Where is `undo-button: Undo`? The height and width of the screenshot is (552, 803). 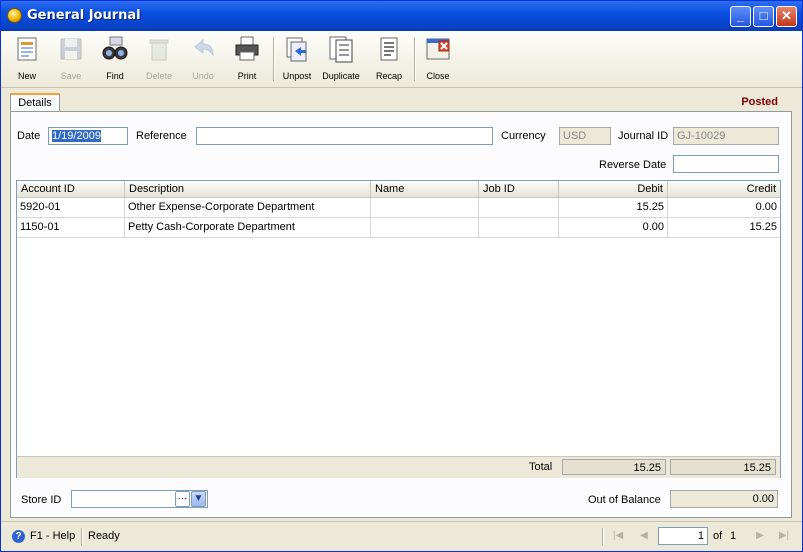
undo-button: Undo is located at coordinates (203, 59).